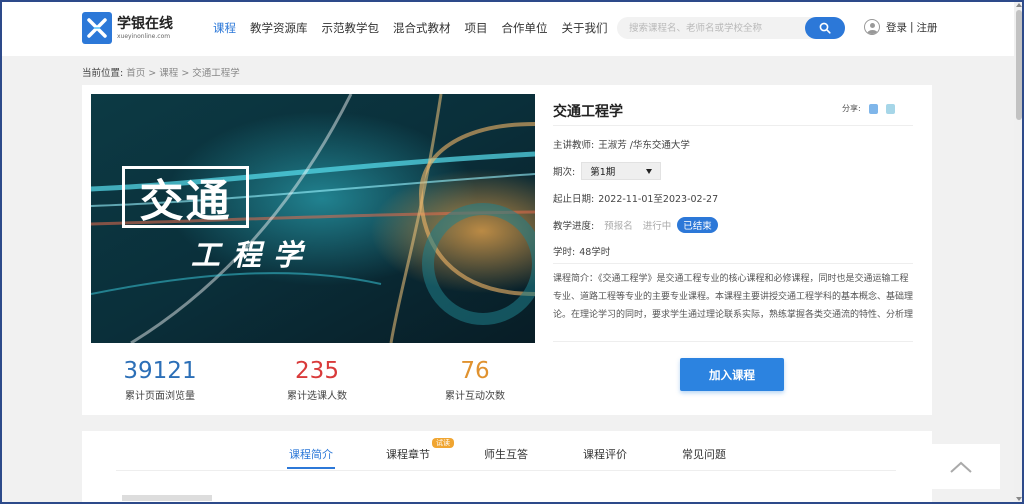  Describe the element at coordinates (443, 443) in the screenshot. I see `trial-badge: 试读` at that location.